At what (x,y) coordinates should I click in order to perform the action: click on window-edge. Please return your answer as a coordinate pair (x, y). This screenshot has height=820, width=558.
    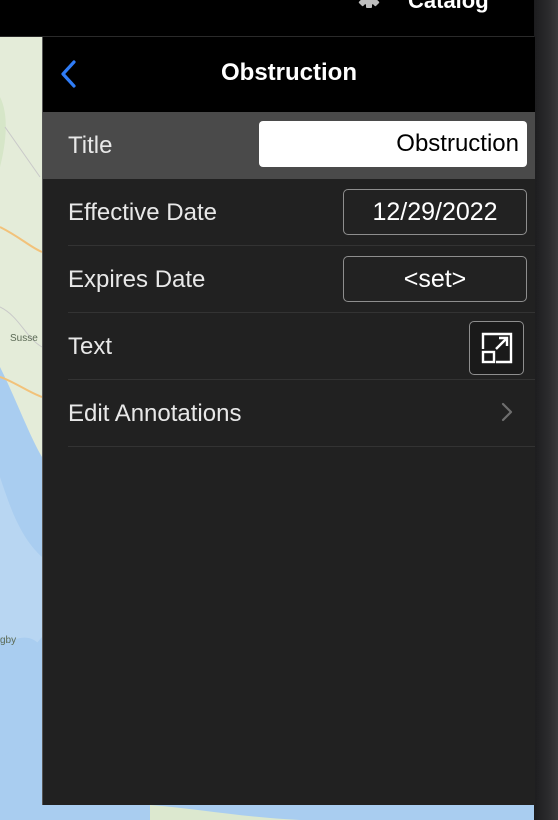
    Looking at the image, I should click on (546, 410).